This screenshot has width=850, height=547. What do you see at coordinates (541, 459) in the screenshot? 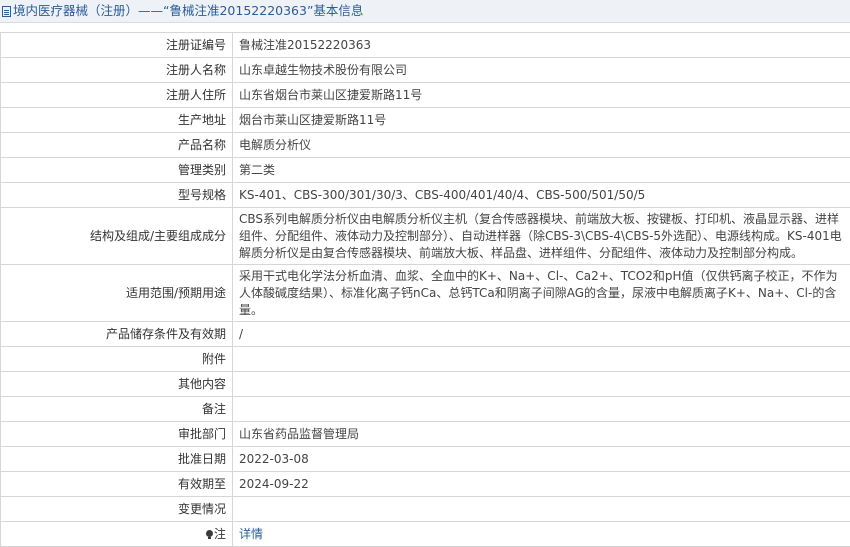
I see `row-value: 2022-03-08` at bounding box center [541, 459].